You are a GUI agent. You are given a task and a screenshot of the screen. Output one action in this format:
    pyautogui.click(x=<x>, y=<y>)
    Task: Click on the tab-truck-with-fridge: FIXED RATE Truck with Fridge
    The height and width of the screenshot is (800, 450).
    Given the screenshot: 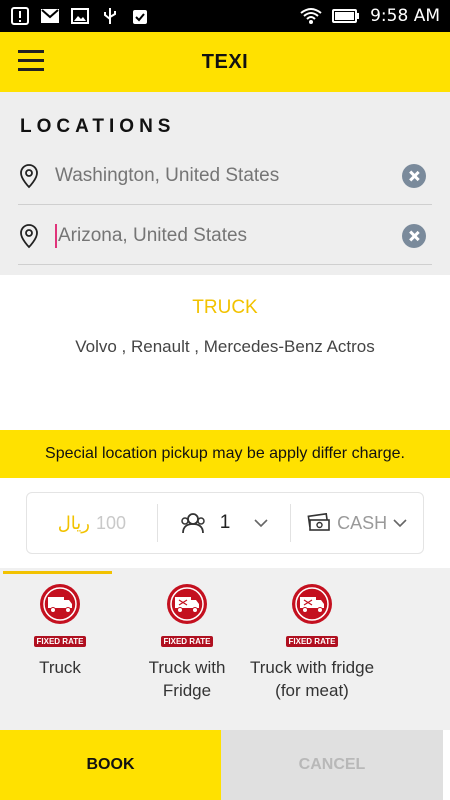 What is the action you would take?
    pyautogui.click(x=187, y=642)
    